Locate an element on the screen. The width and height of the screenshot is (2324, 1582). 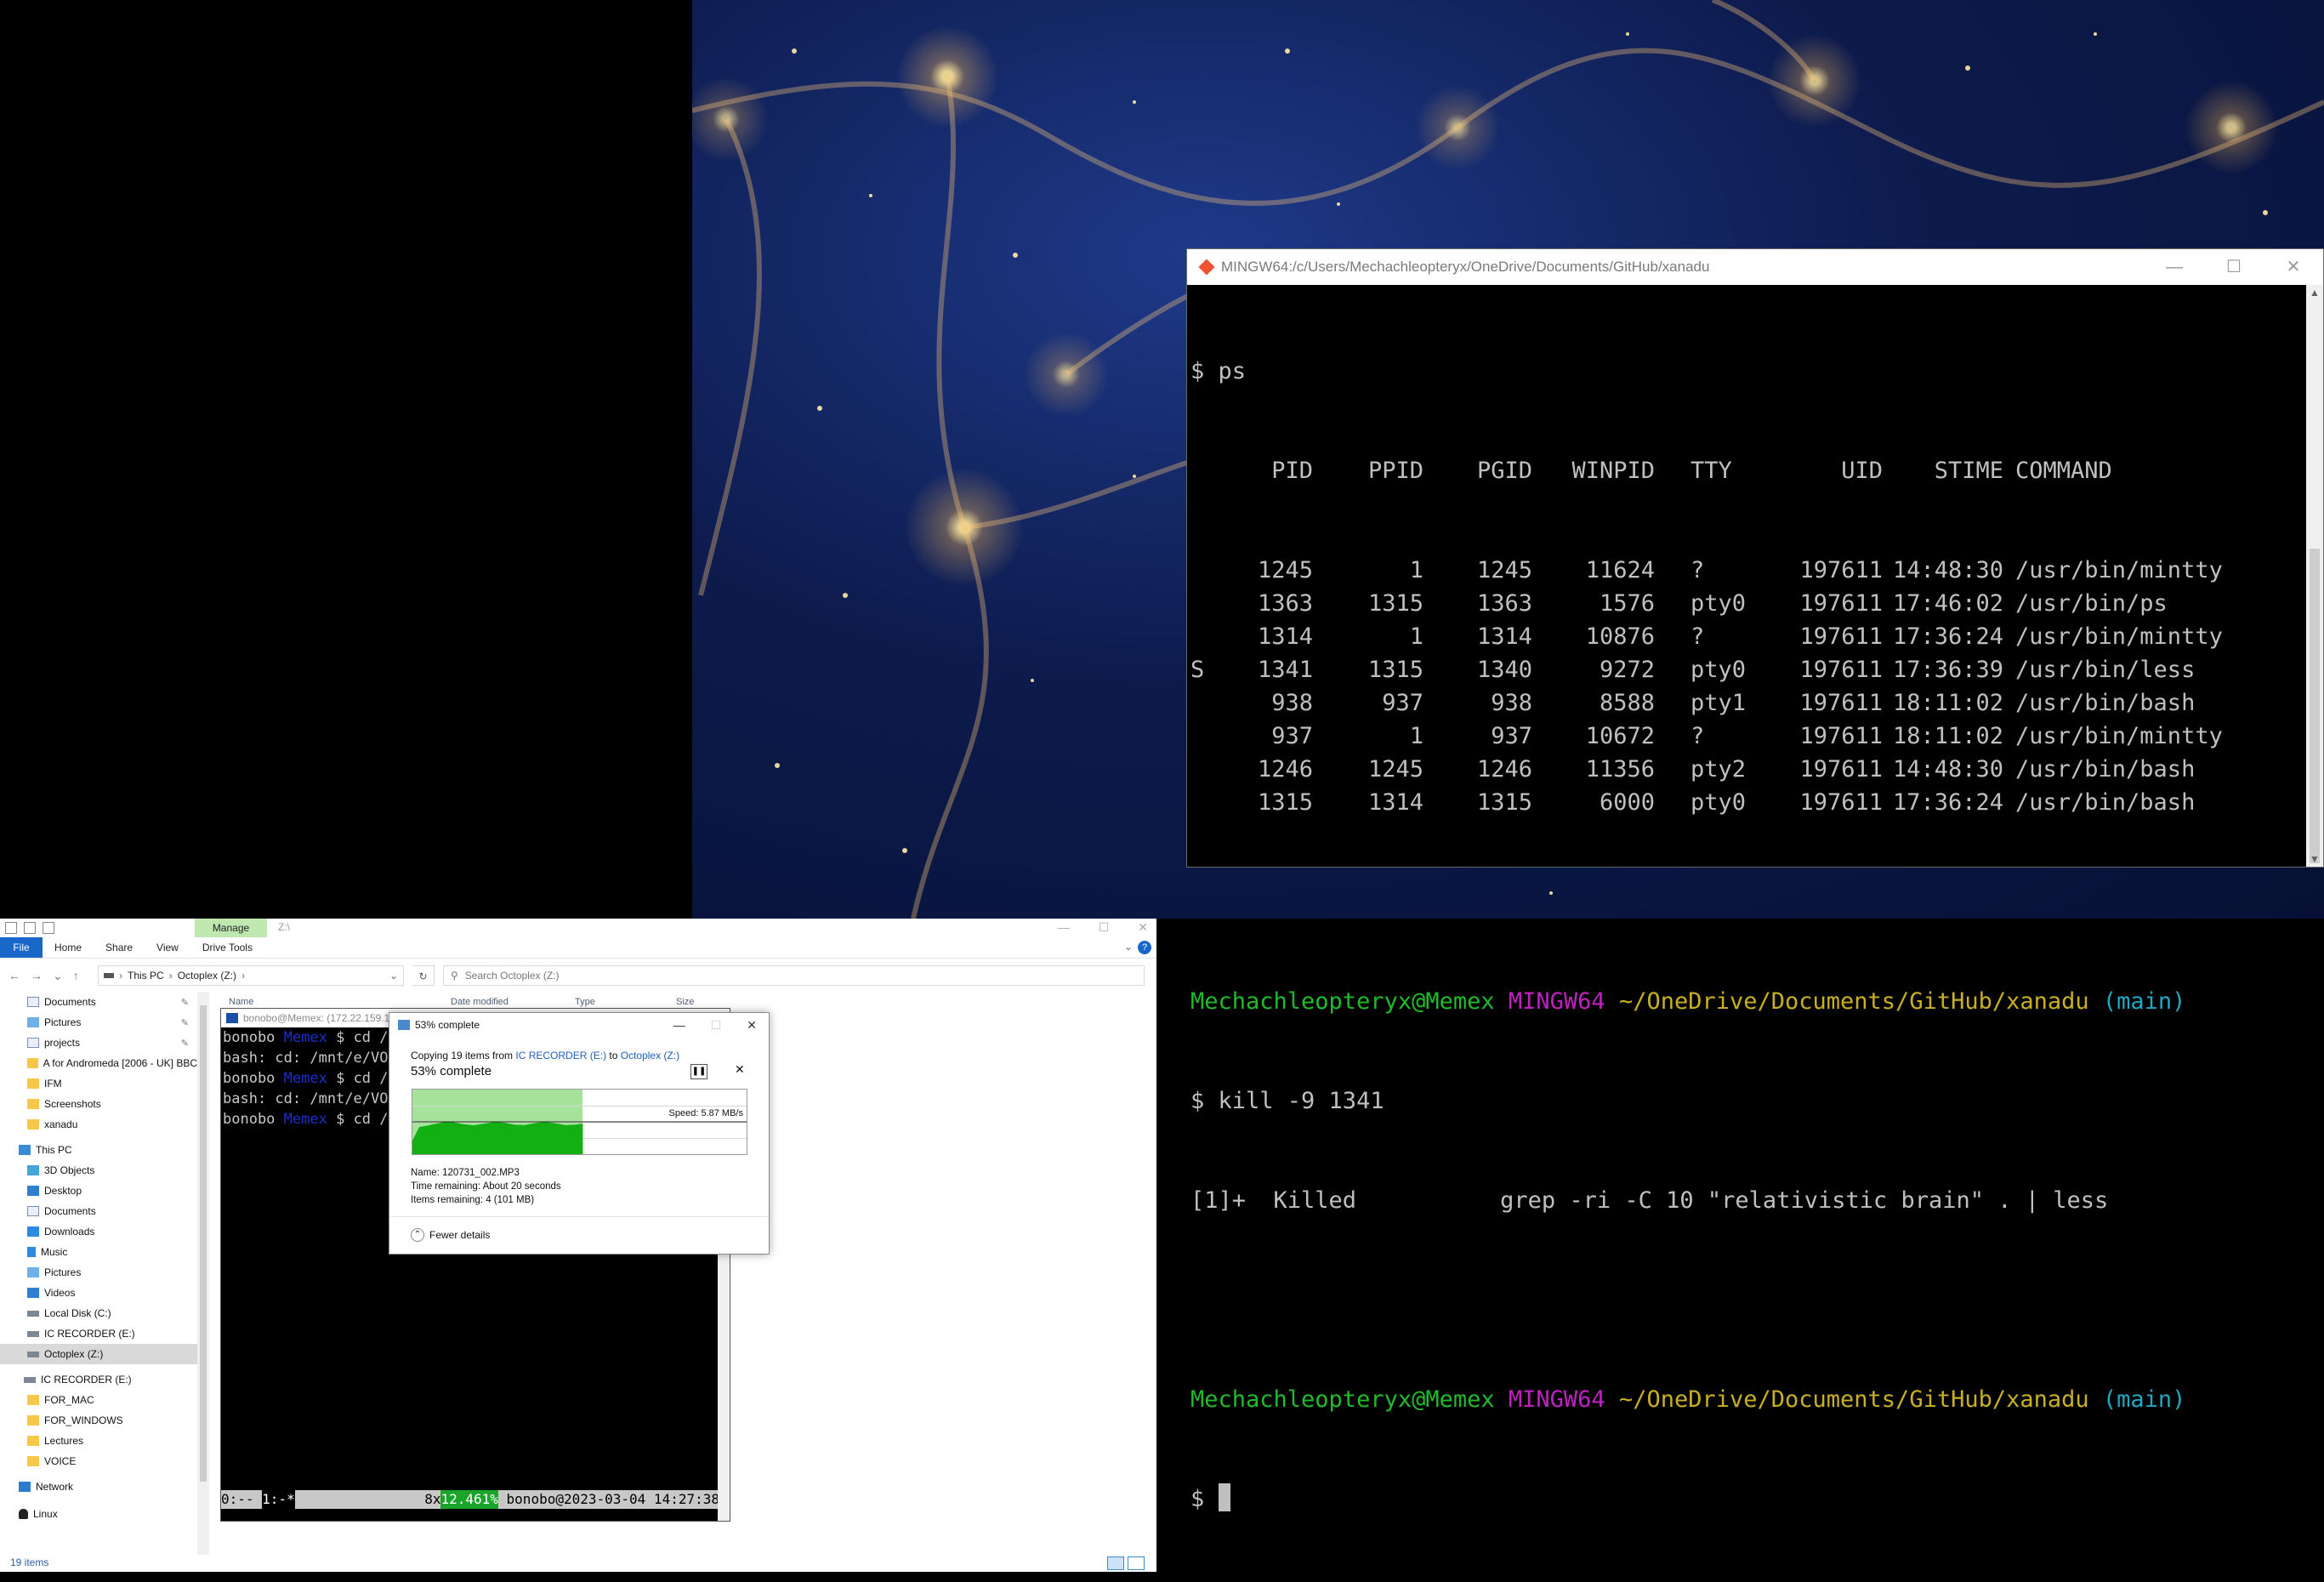
nav-item: projects ✎ is located at coordinates (98, 1043).